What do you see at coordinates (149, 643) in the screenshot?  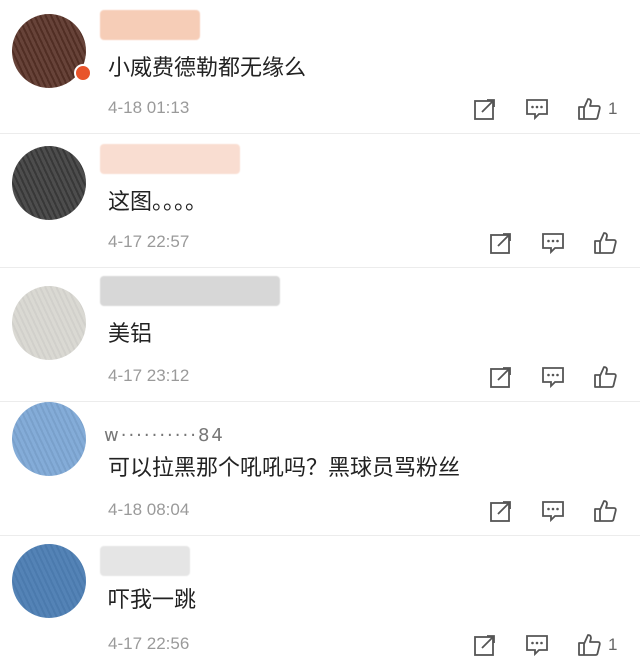 I see `comment-time: 4-17 22:56` at bounding box center [149, 643].